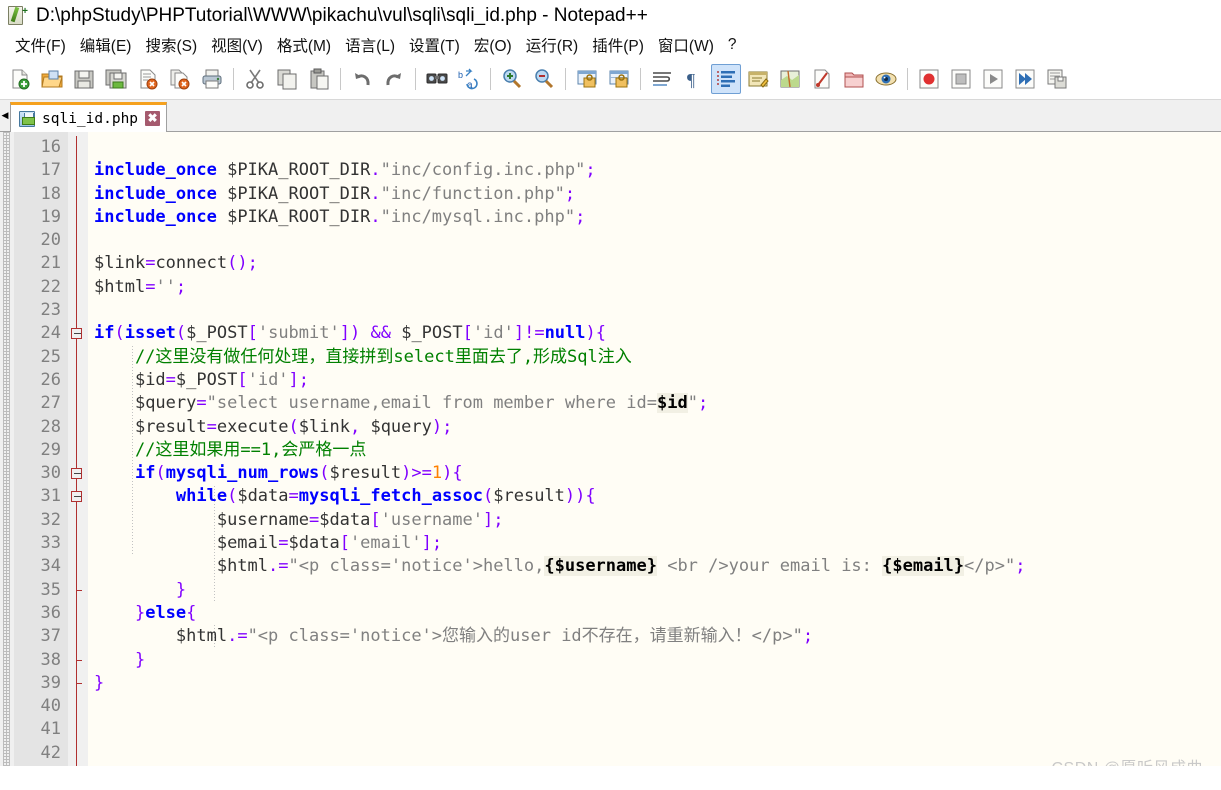 Image resolution: width=1221 pixels, height=790 pixels. Describe the element at coordinates (961, 79) in the screenshot. I see `stop-recording-icon` at that location.